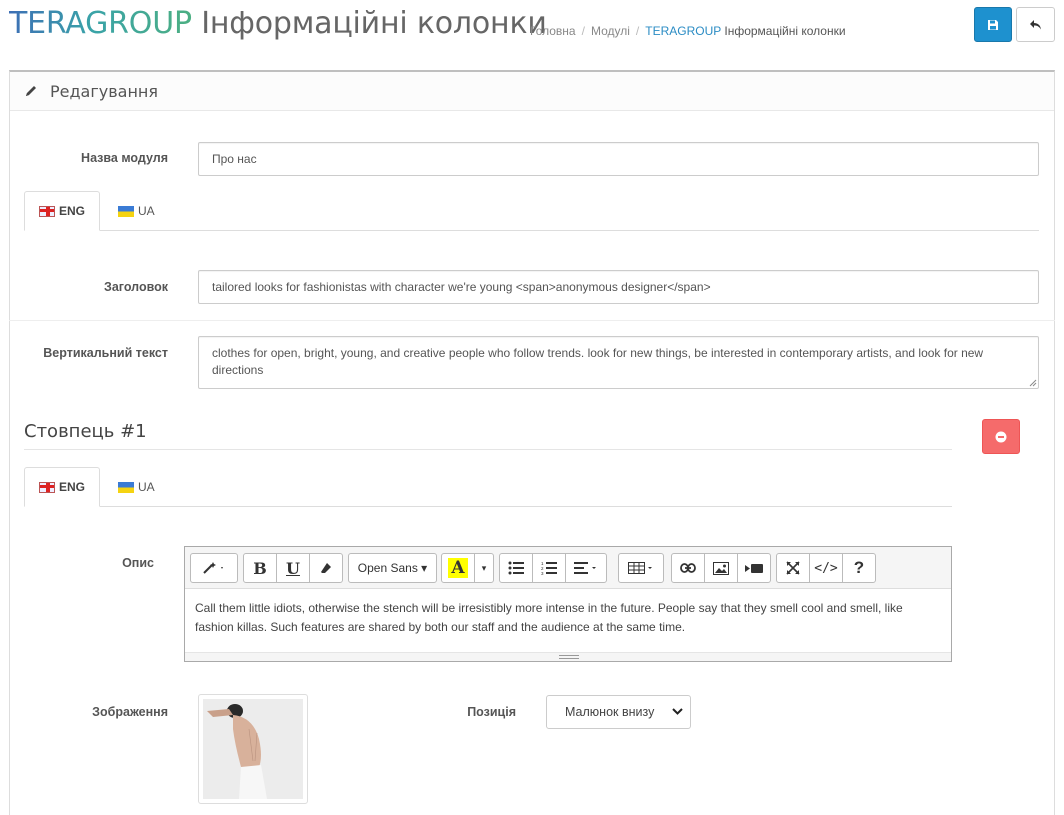  Describe the element at coordinates (618, 159) in the screenshot. I see `module-name-input: Про нас` at that location.